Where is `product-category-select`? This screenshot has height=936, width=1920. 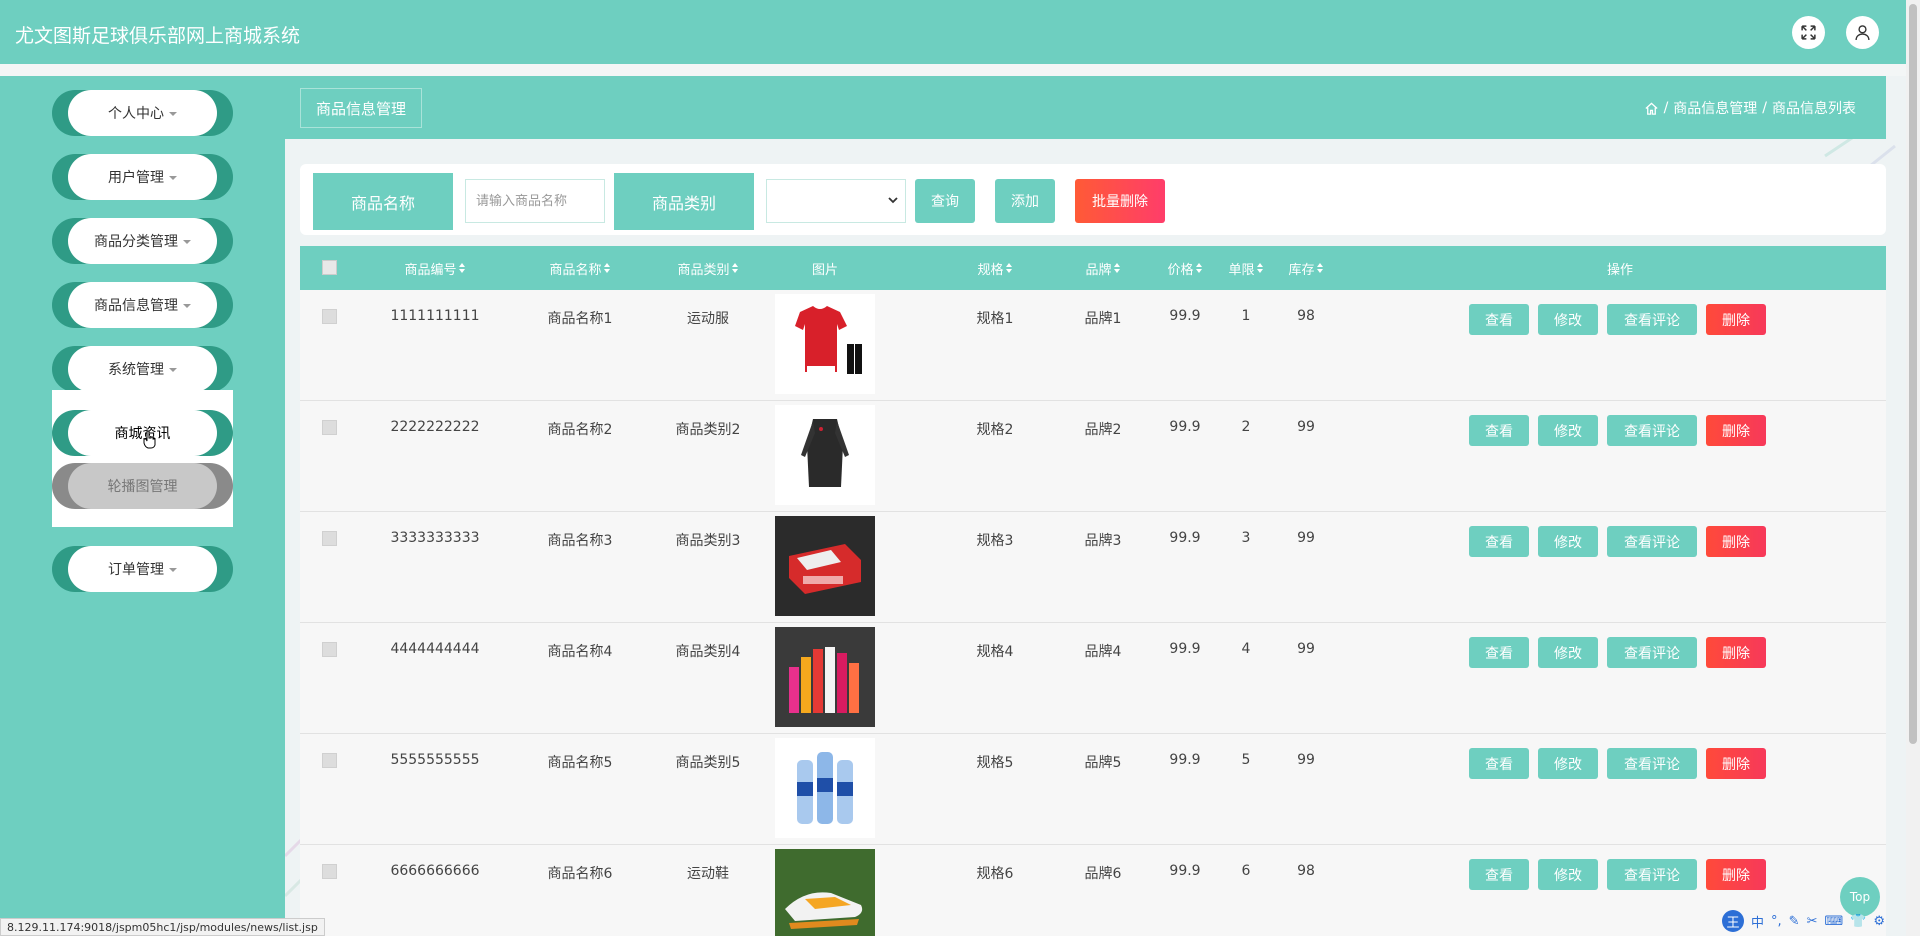 product-category-select is located at coordinates (836, 201).